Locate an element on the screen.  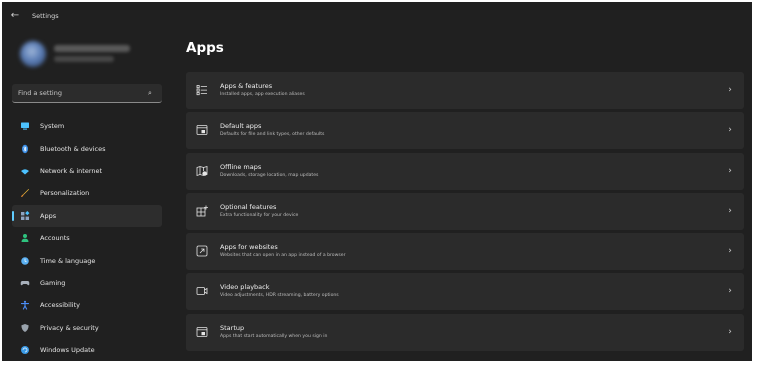
search-icon: ⌕ is located at coordinates (150, 93).